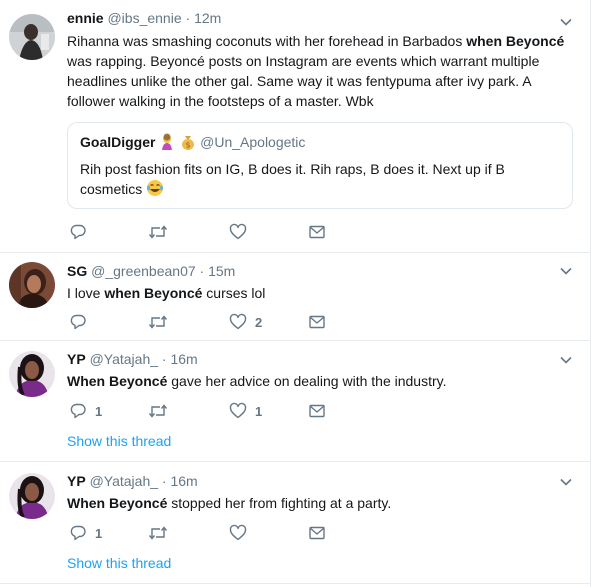 This screenshot has height=587, width=591. I want to click on tweet-time: 15m, so click(221, 271).